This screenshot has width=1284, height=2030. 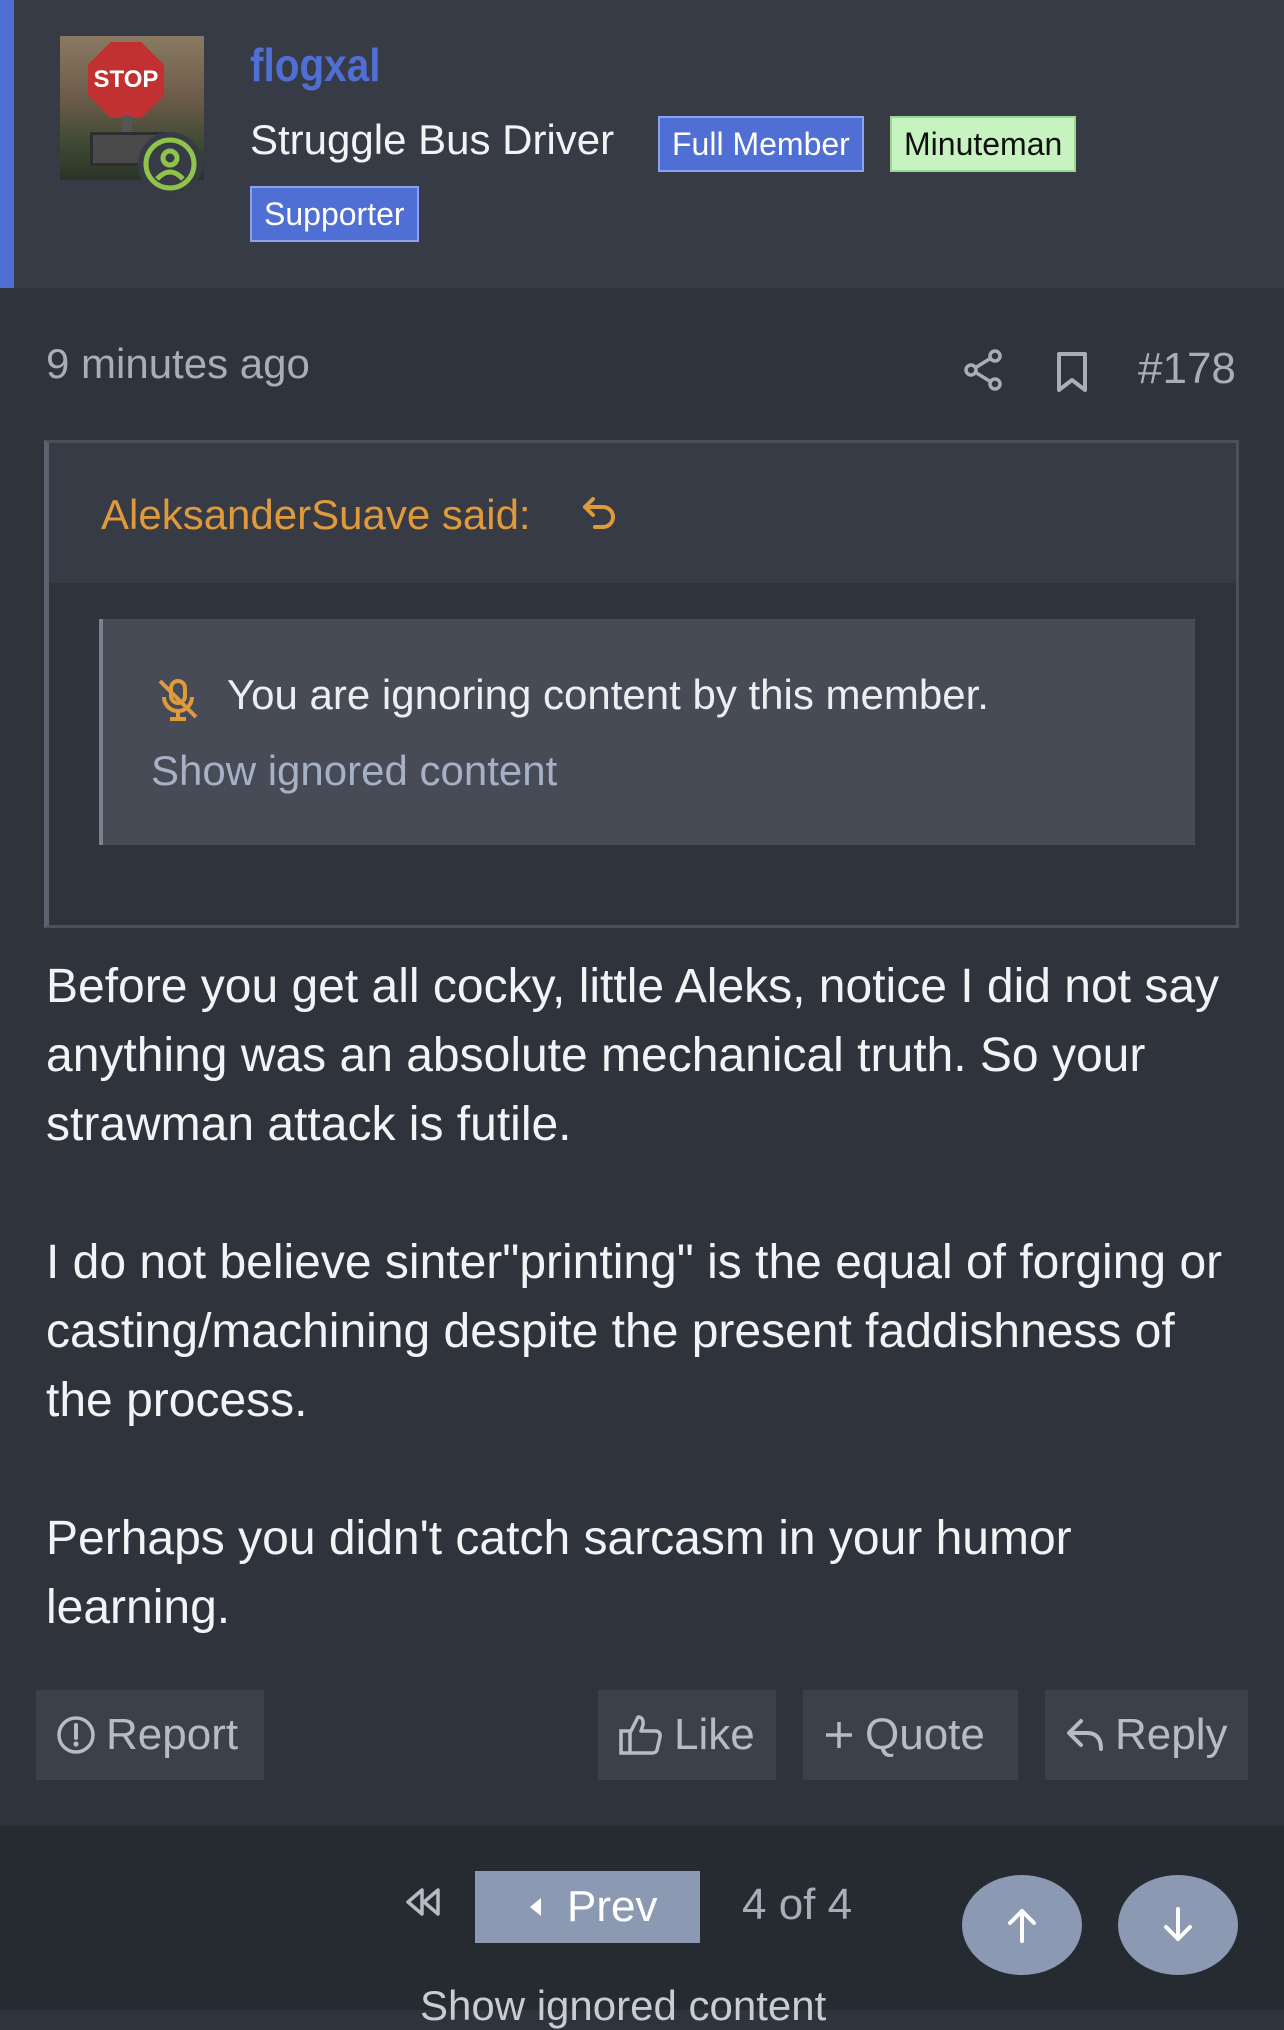 What do you see at coordinates (315, 65) in the screenshot?
I see `username-link: flogxal` at bounding box center [315, 65].